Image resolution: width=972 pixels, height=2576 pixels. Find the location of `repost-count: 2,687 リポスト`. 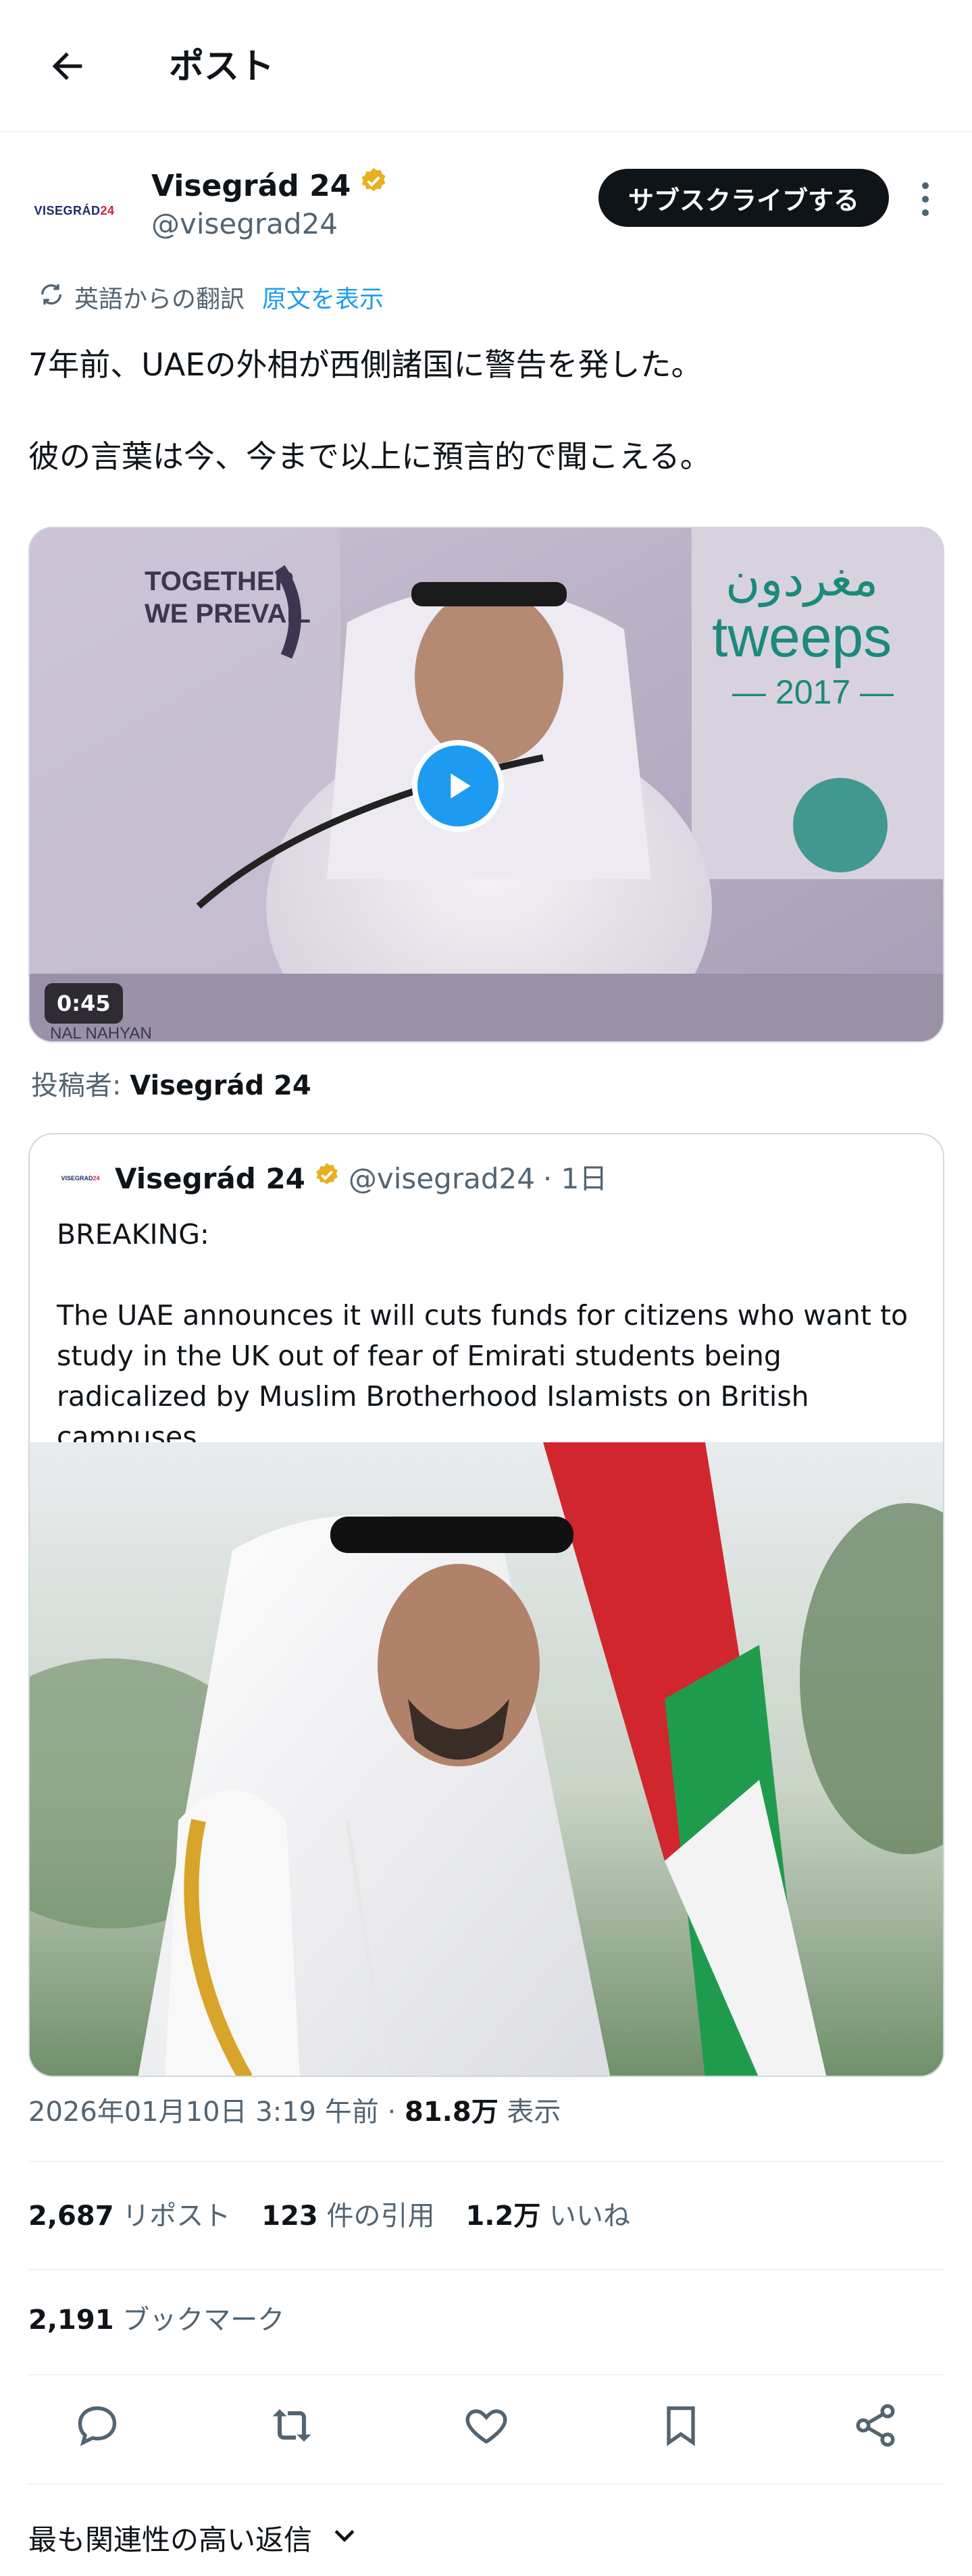

repost-count: 2,687 リポスト is located at coordinates (129, 2216).